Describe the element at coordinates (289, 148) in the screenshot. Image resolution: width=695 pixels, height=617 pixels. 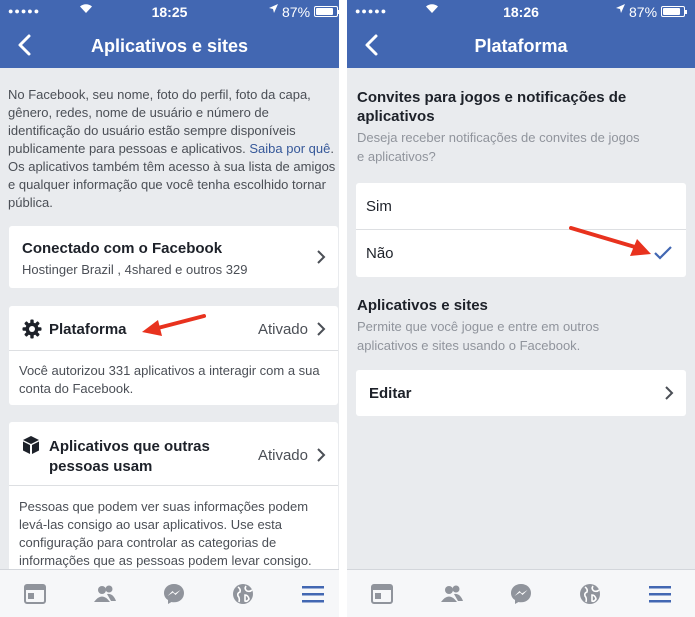
I see `learn-more-link: Saiba por quê` at that location.